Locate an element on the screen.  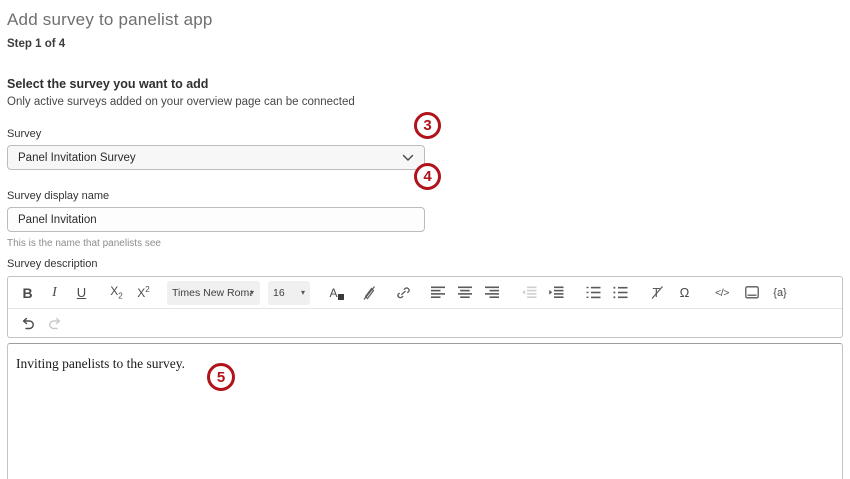
clear-formatting-icon: T is located at coordinates (657, 292).